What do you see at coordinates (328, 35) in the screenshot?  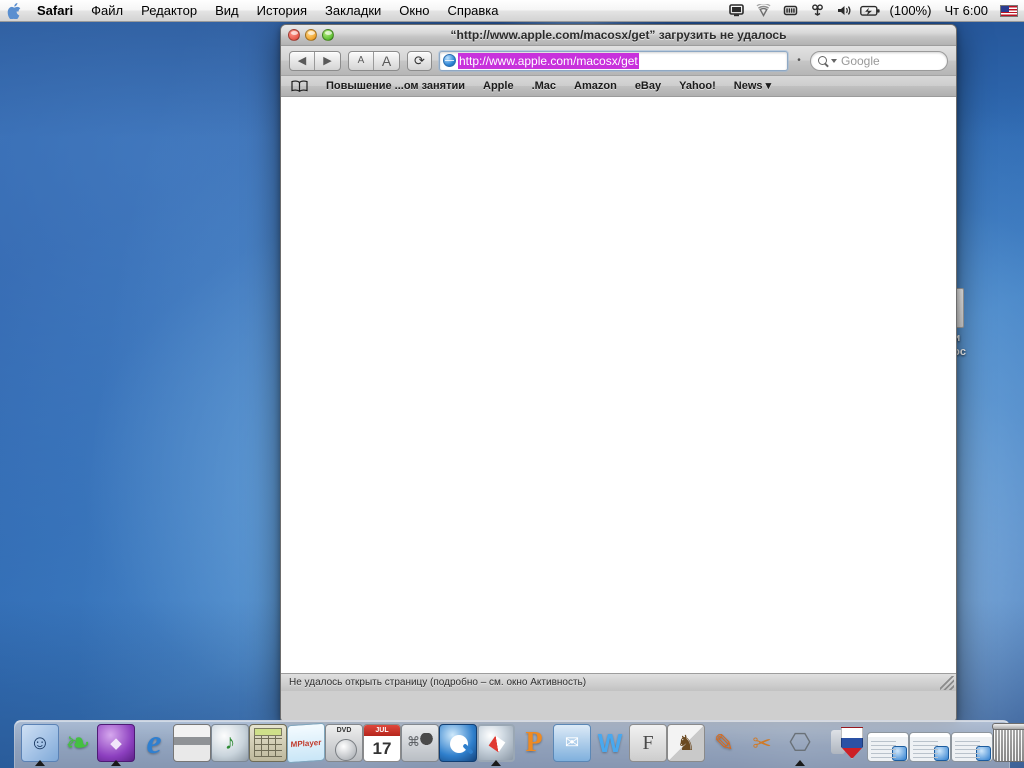 I see `zoom-button` at bounding box center [328, 35].